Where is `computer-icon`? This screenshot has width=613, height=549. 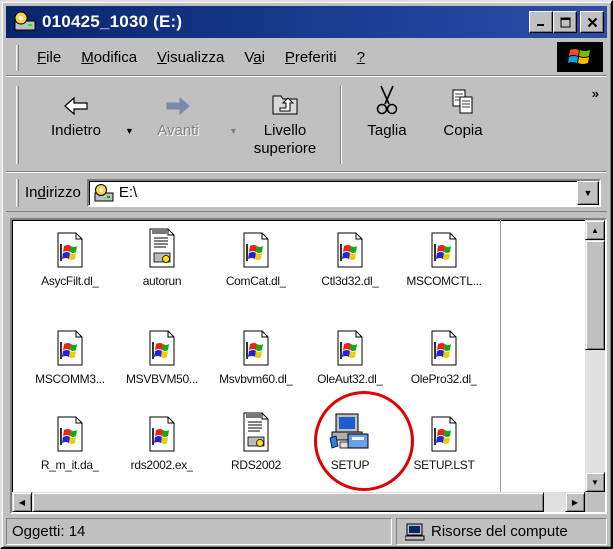
computer-icon is located at coordinates (415, 531).